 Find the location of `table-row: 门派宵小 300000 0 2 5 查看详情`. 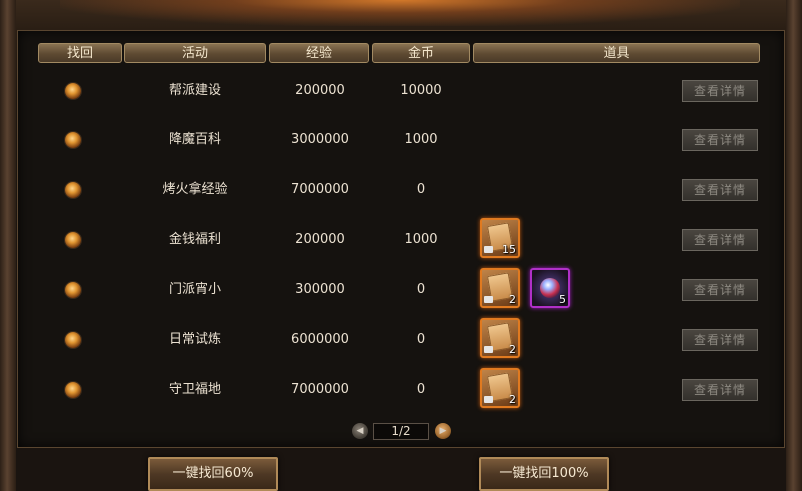

table-row: 门派宵小 300000 0 2 5 查看详情 is located at coordinates (401, 289).